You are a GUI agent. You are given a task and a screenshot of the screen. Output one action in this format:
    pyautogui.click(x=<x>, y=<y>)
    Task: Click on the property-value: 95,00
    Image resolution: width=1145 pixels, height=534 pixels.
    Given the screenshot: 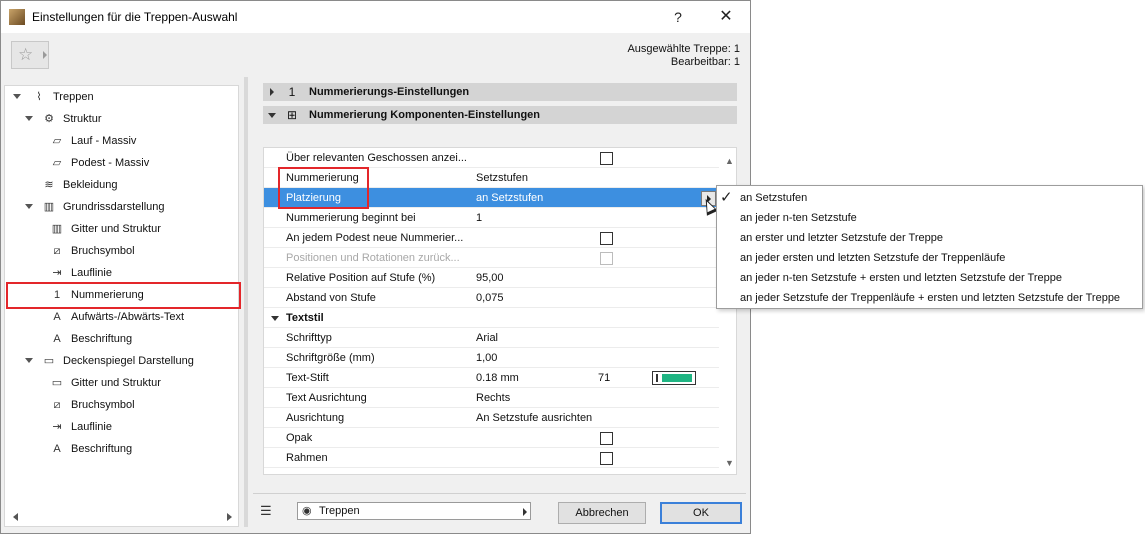 What is the action you would take?
    pyautogui.click(x=490, y=278)
    